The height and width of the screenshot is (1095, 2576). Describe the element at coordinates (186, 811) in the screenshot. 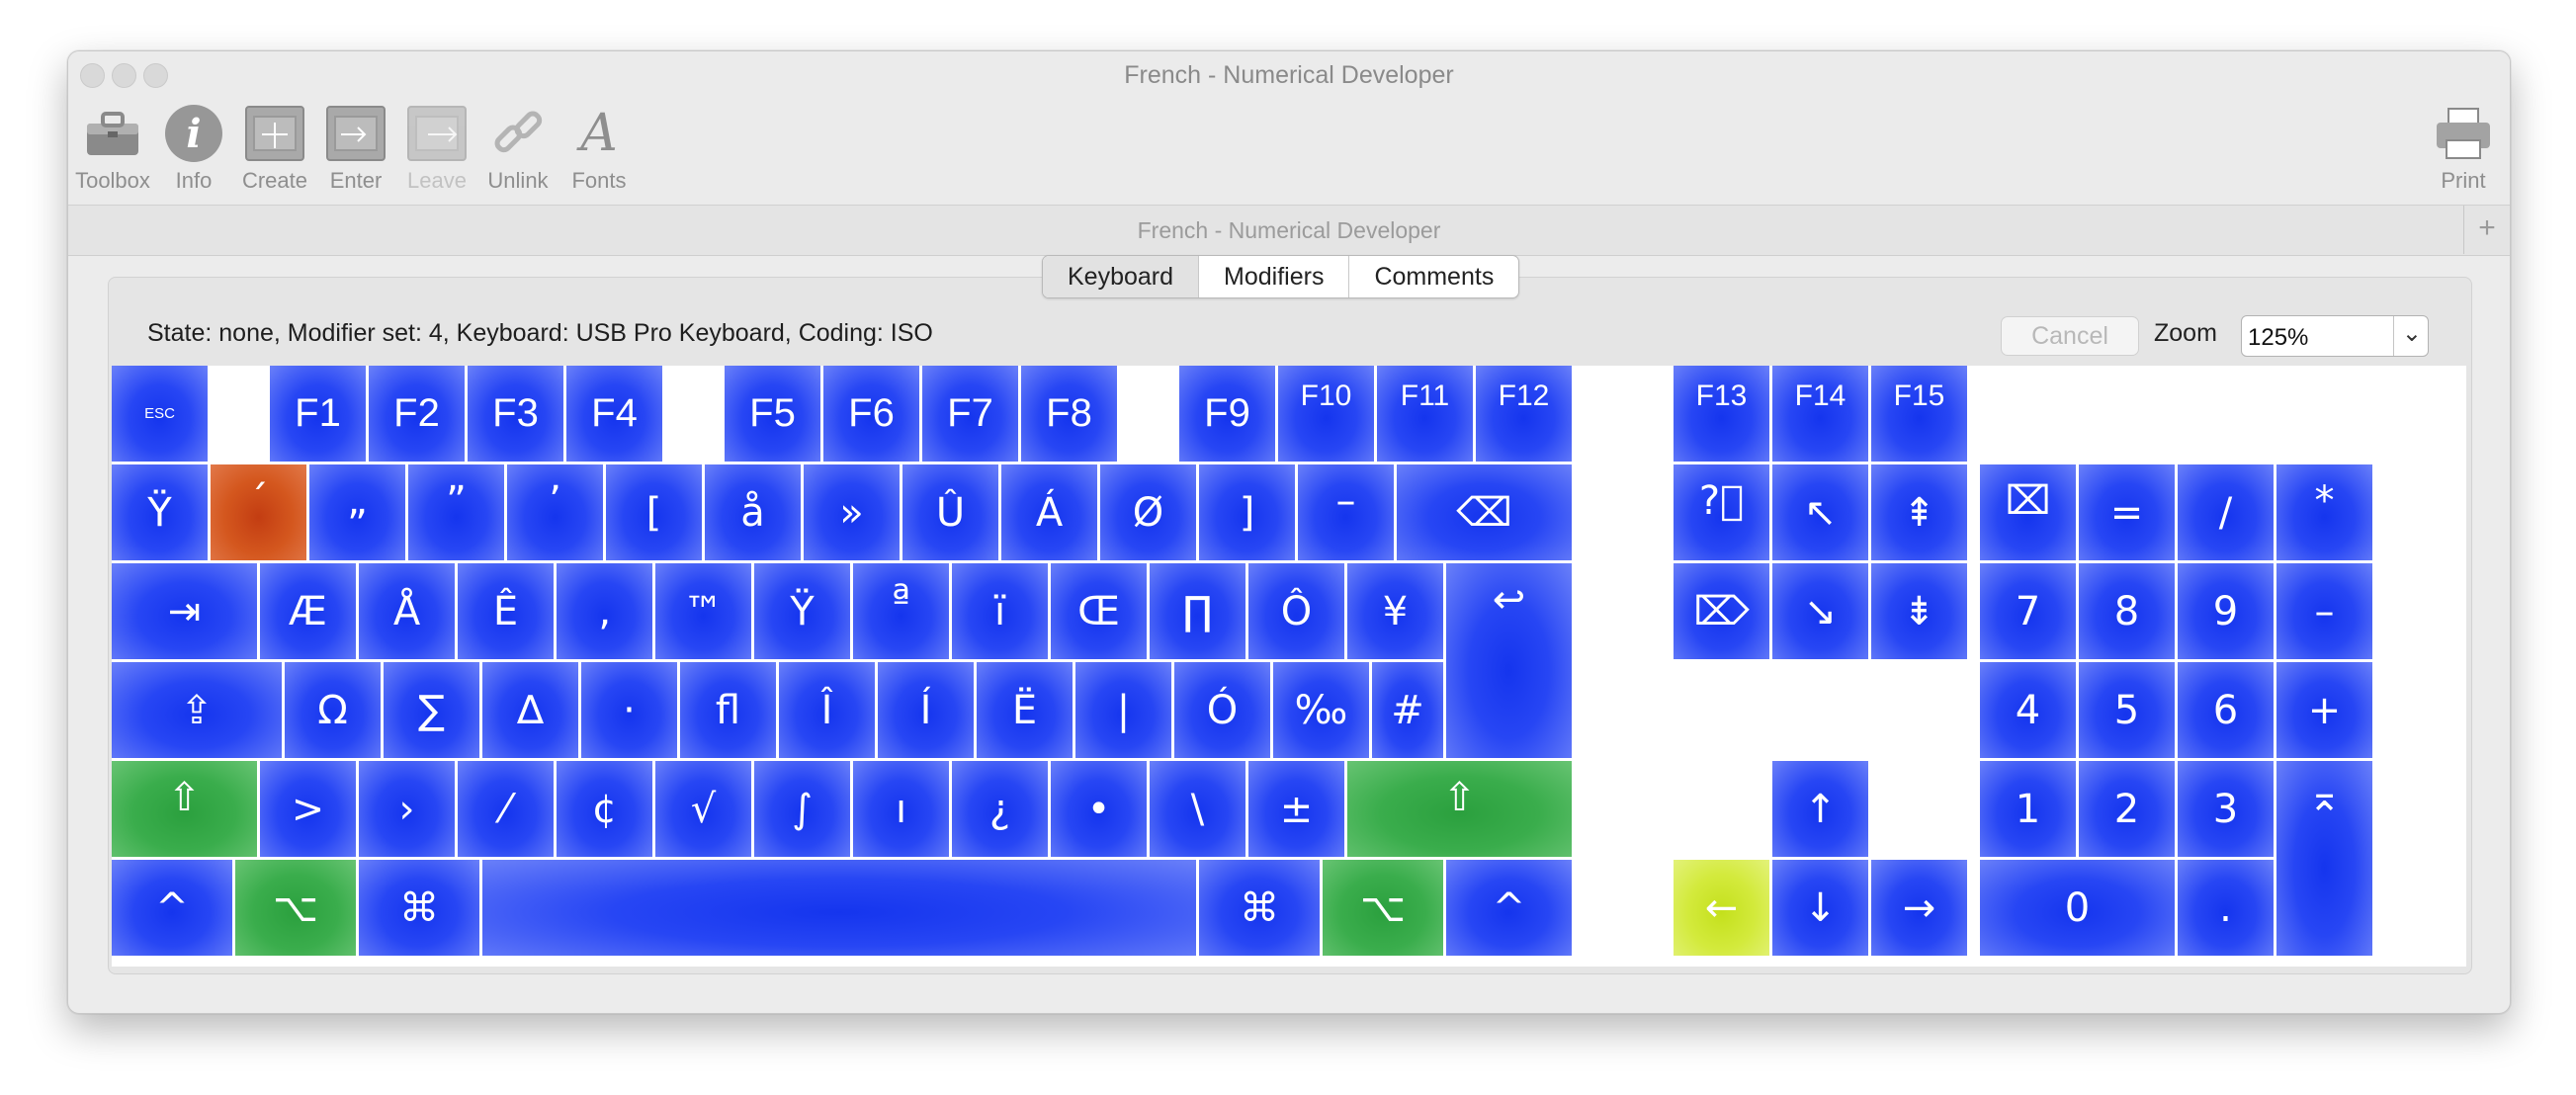

I see `key-left-shift: ⇧` at that location.